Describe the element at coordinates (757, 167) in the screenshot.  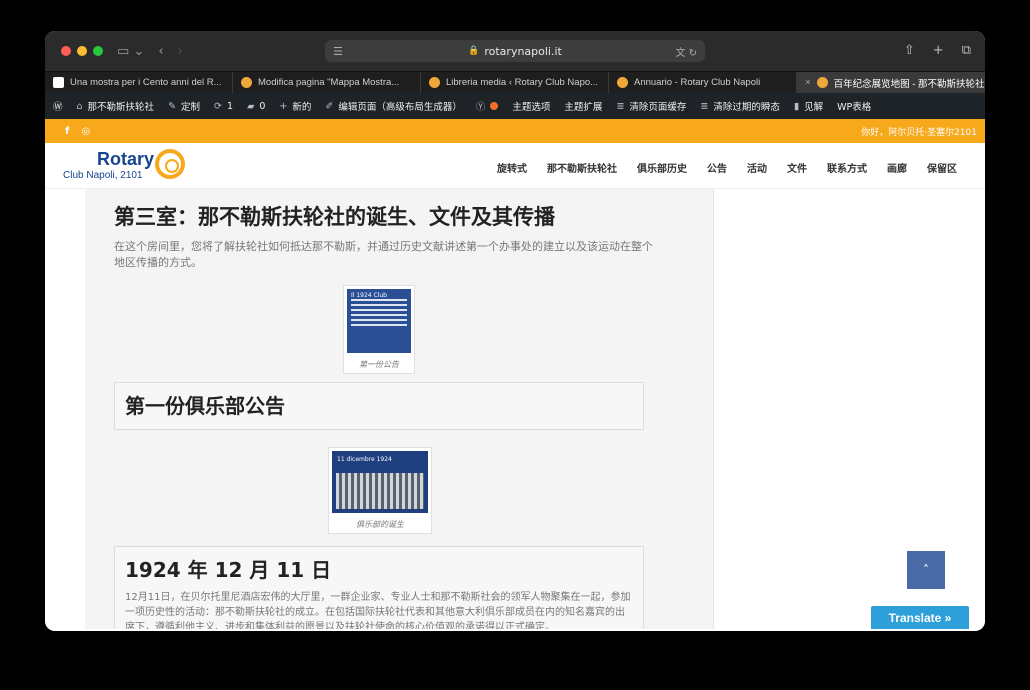
I see `nav-item: 活动` at that location.